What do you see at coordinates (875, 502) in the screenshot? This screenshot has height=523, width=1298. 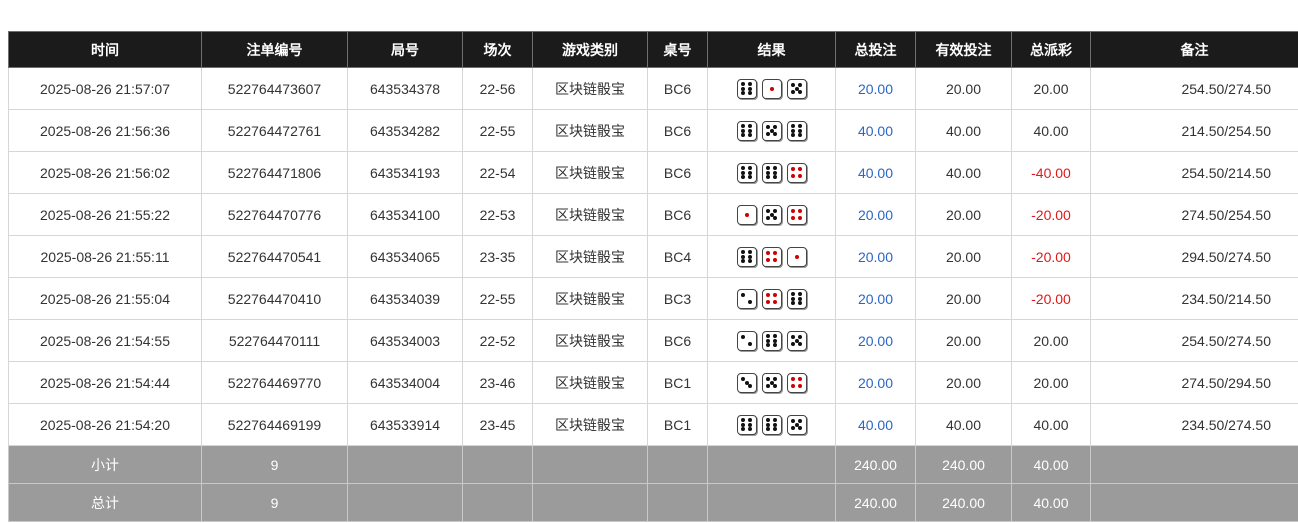 I see `summary-total-bet: 240.00` at bounding box center [875, 502].